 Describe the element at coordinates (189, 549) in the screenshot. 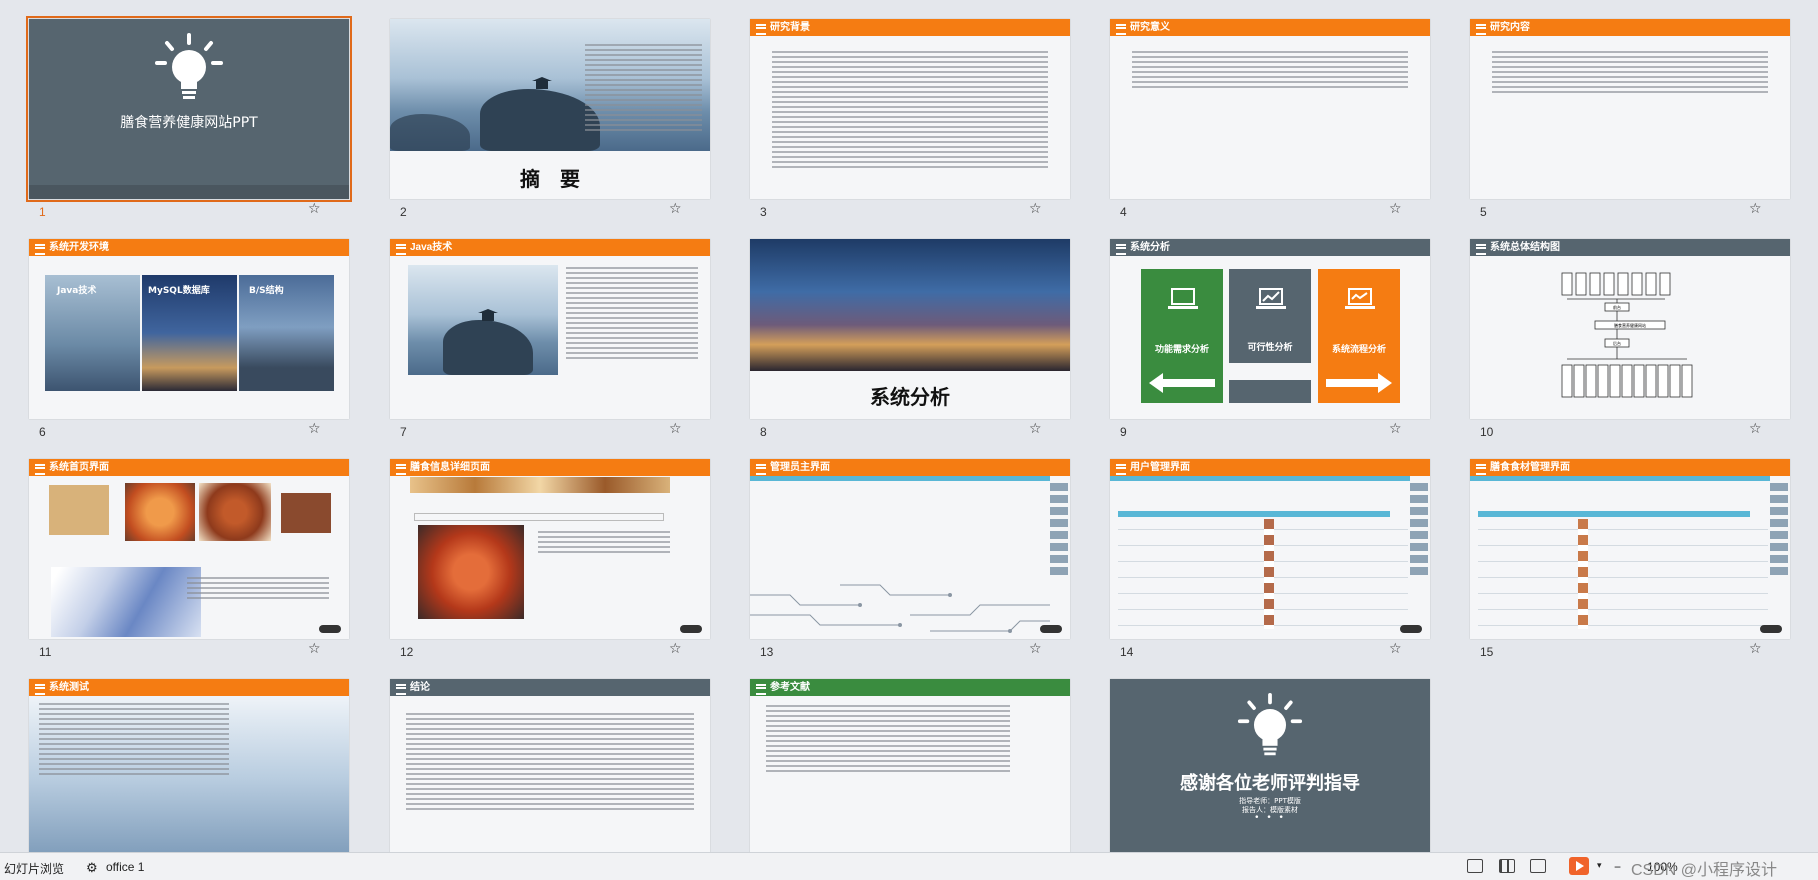

I see `slide-thumbnail: 系统首页界面` at that location.